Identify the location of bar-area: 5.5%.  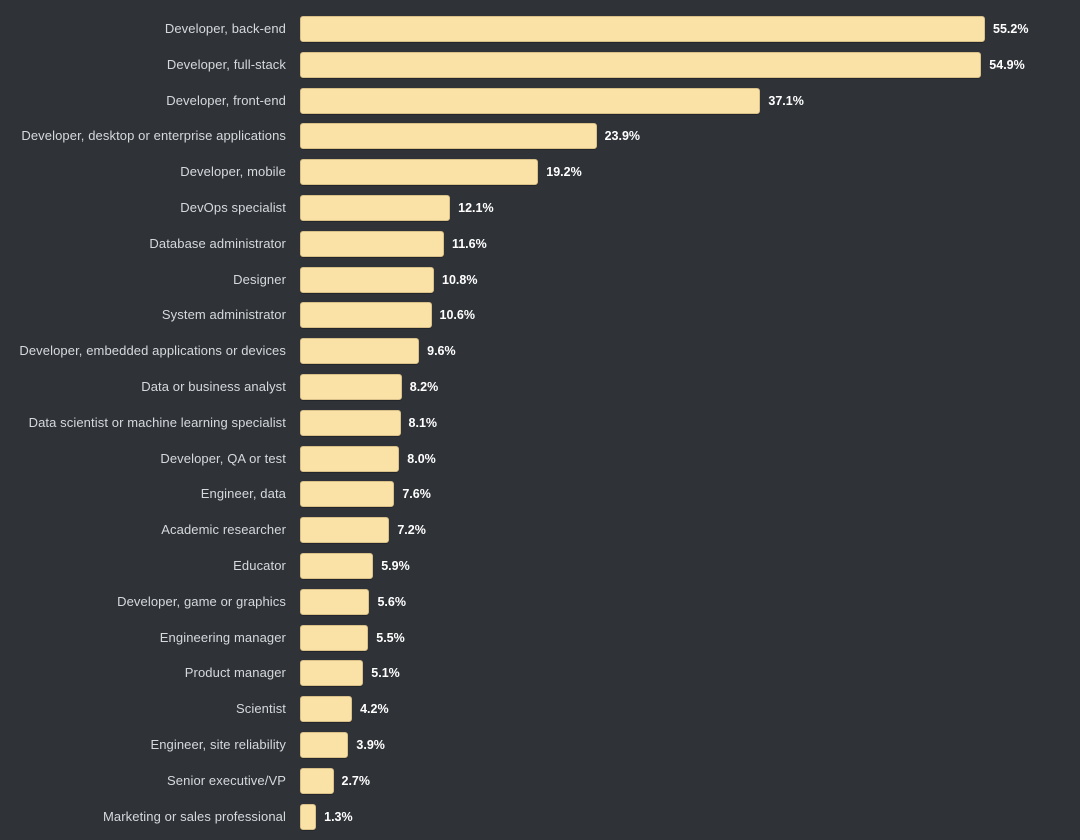
(690, 637).